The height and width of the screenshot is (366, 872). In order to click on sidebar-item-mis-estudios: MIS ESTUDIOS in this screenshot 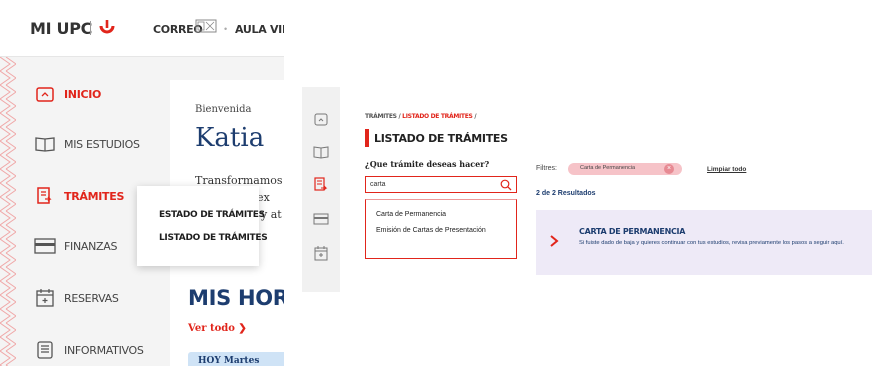, I will do `click(87, 144)`.